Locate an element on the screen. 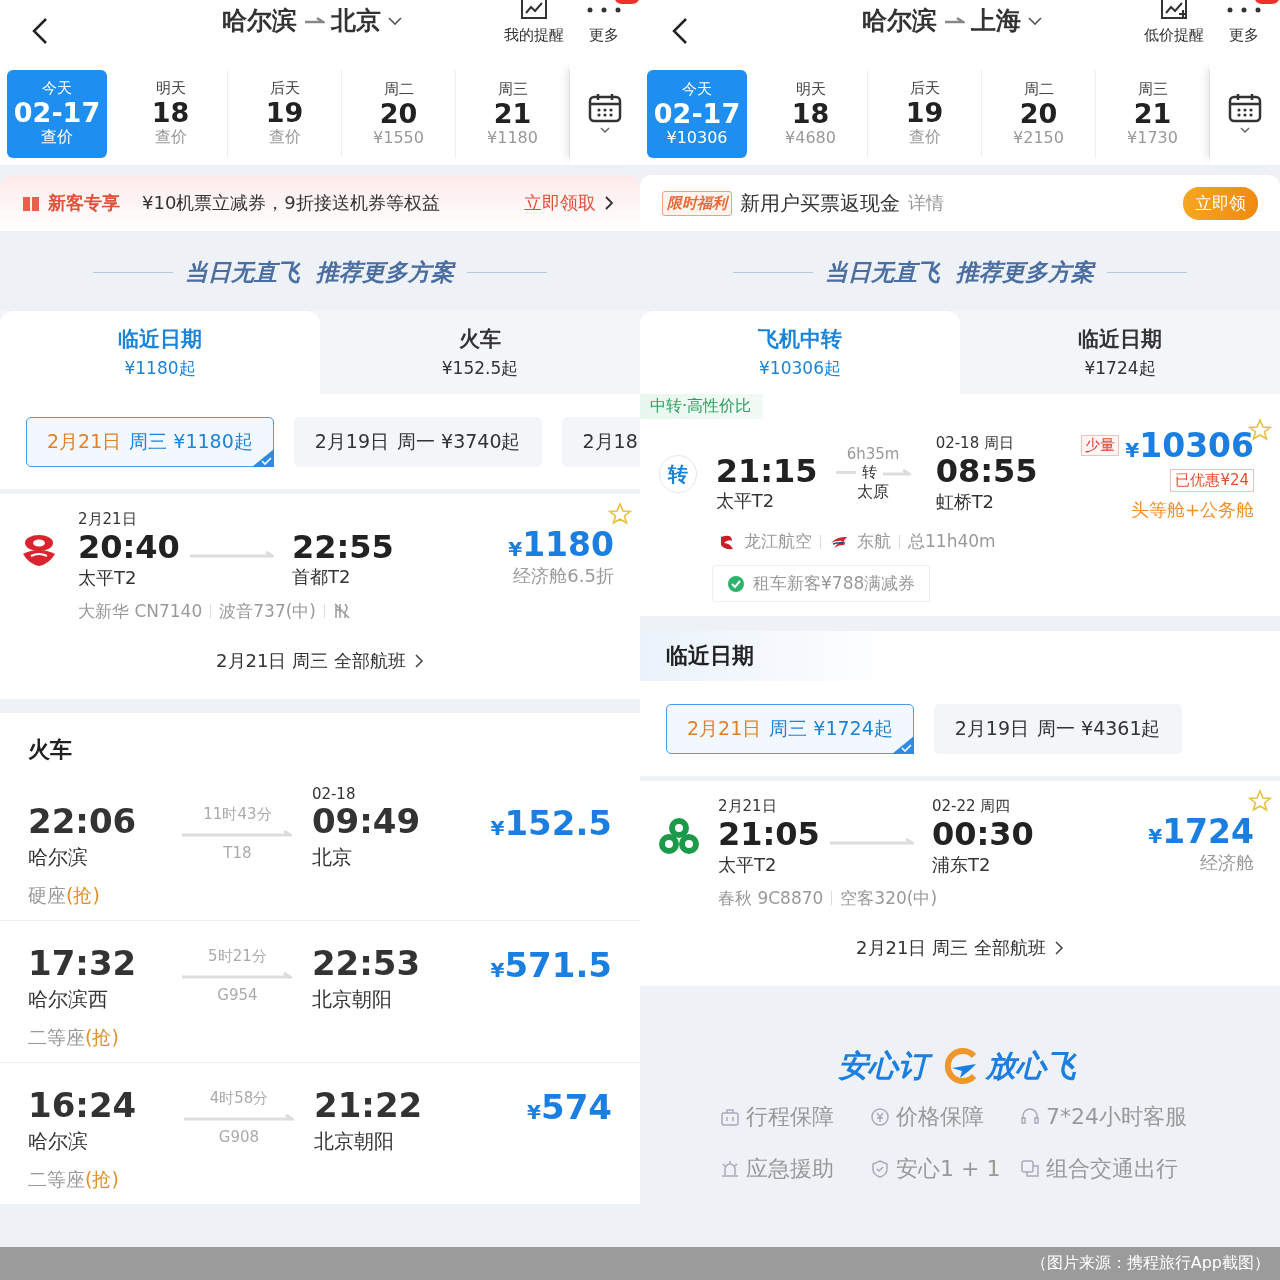  header-action: 我的提醒 is located at coordinates (534, 22).